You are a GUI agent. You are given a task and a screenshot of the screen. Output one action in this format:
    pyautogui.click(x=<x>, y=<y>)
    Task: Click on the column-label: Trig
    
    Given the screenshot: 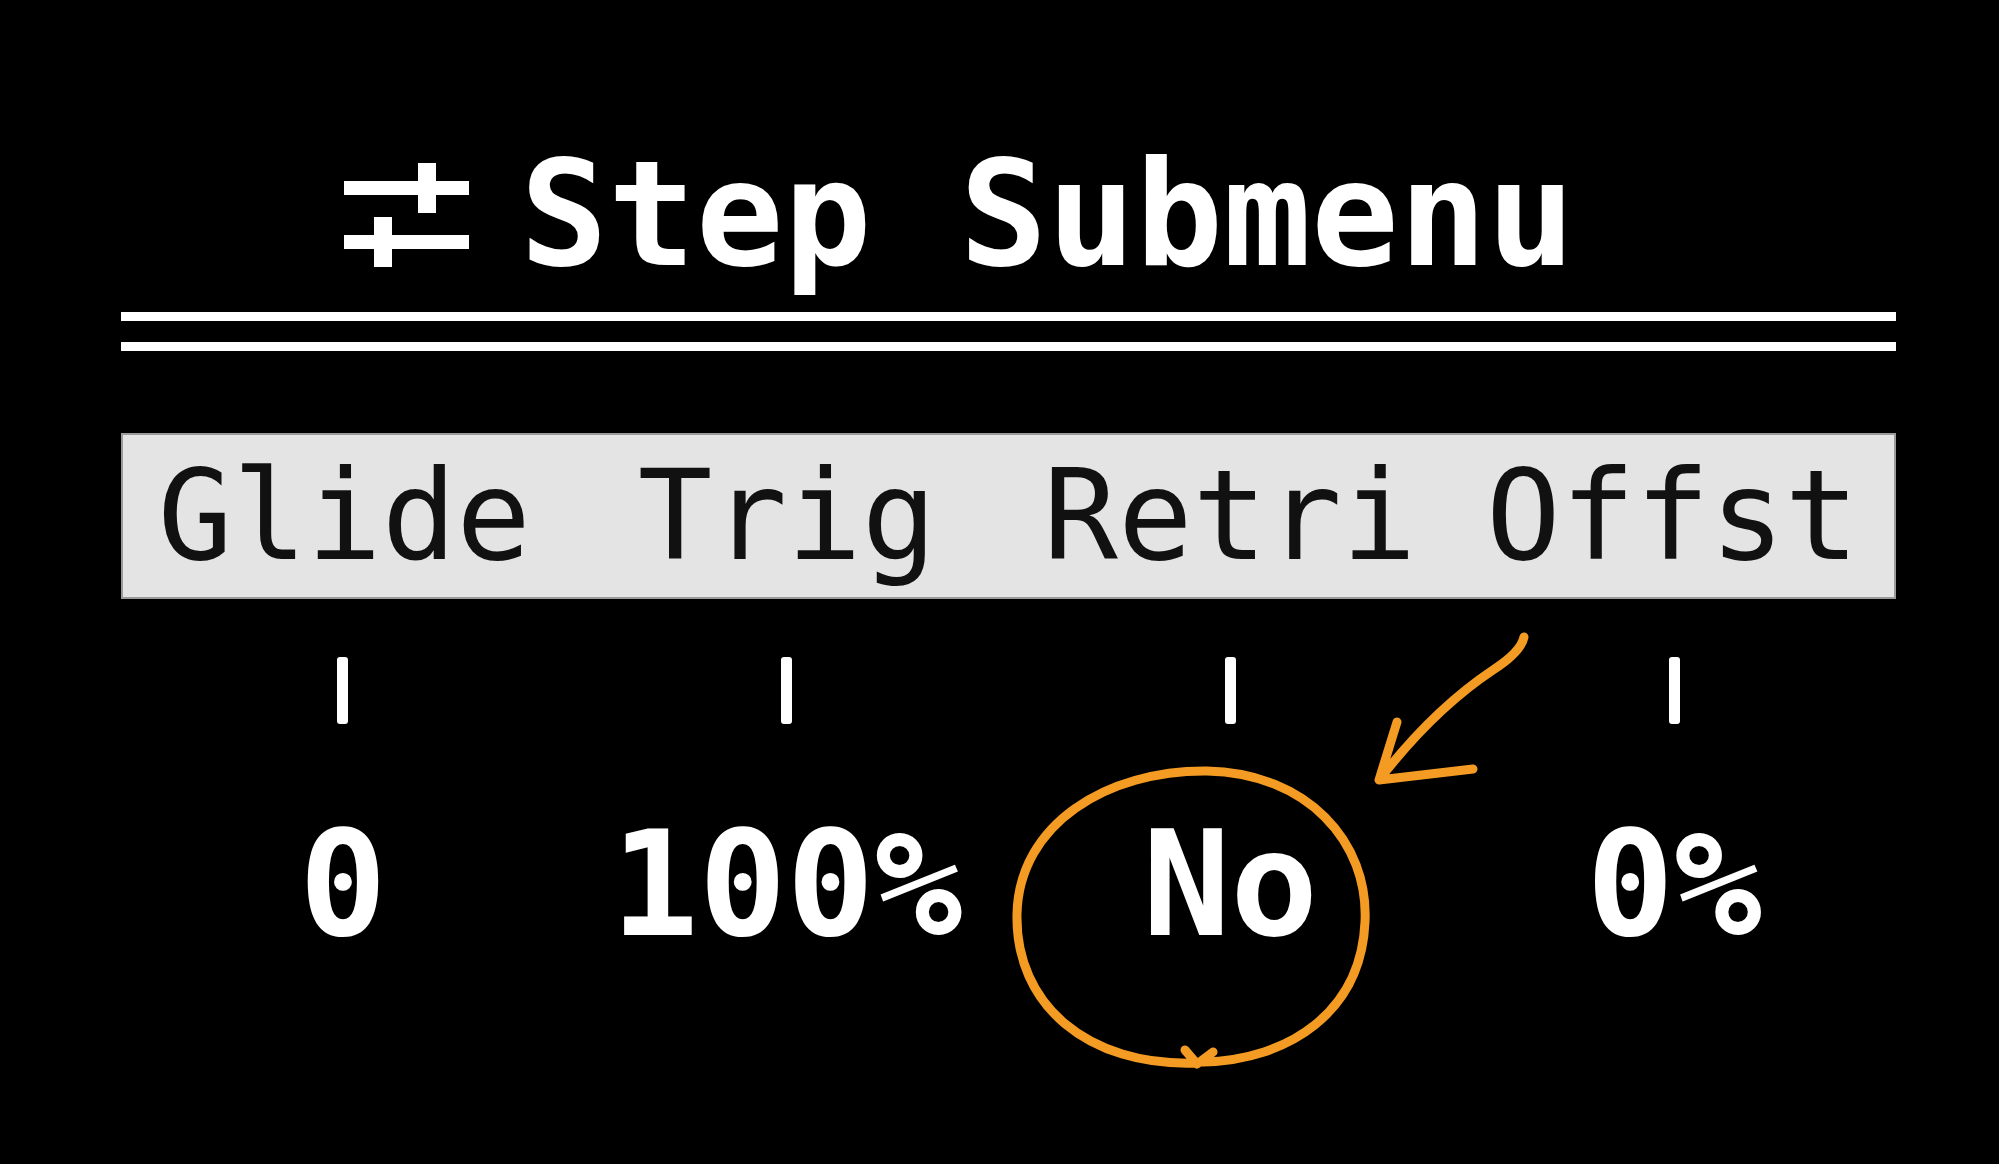 What is the action you would take?
    pyautogui.click(x=787, y=516)
    